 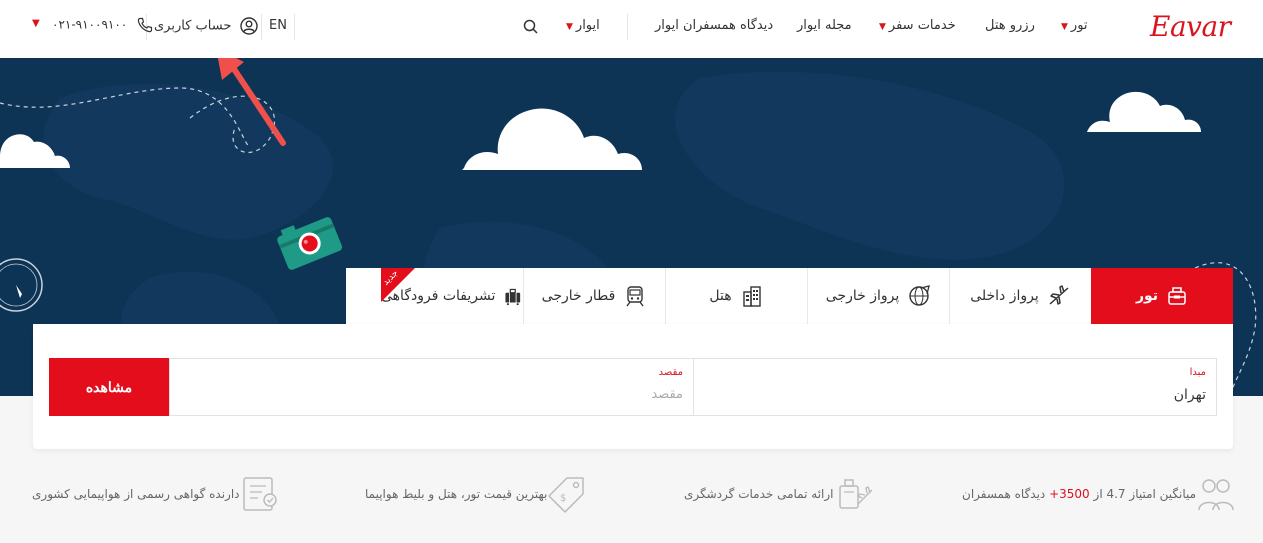 I want to click on feature-license-text: دارنده گواهی رسمی از هواپیمایی کشوری, so click(x=136, y=494).